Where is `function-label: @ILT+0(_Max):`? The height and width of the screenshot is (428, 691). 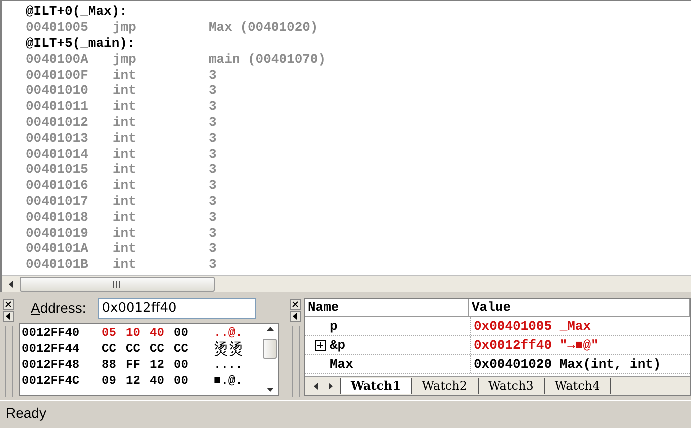
function-label: @ILT+0(_Max): is located at coordinates (77, 12).